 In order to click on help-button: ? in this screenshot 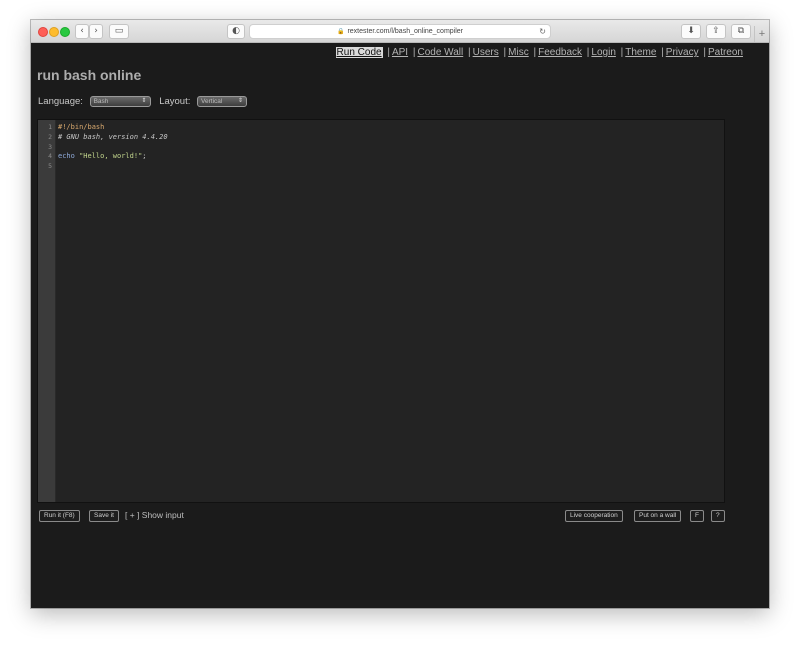, I will do `click(718, 516)`.